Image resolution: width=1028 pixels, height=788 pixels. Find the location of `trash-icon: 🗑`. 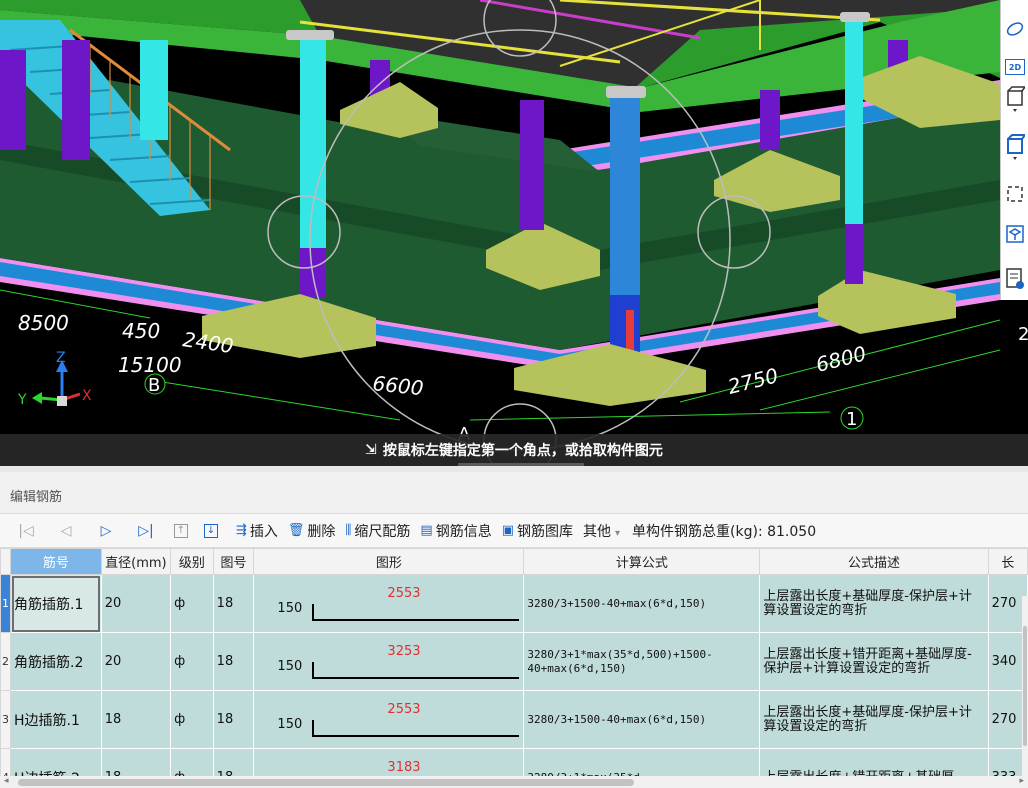

trash-icon: 🗑 is located at coordinates (296, 530).